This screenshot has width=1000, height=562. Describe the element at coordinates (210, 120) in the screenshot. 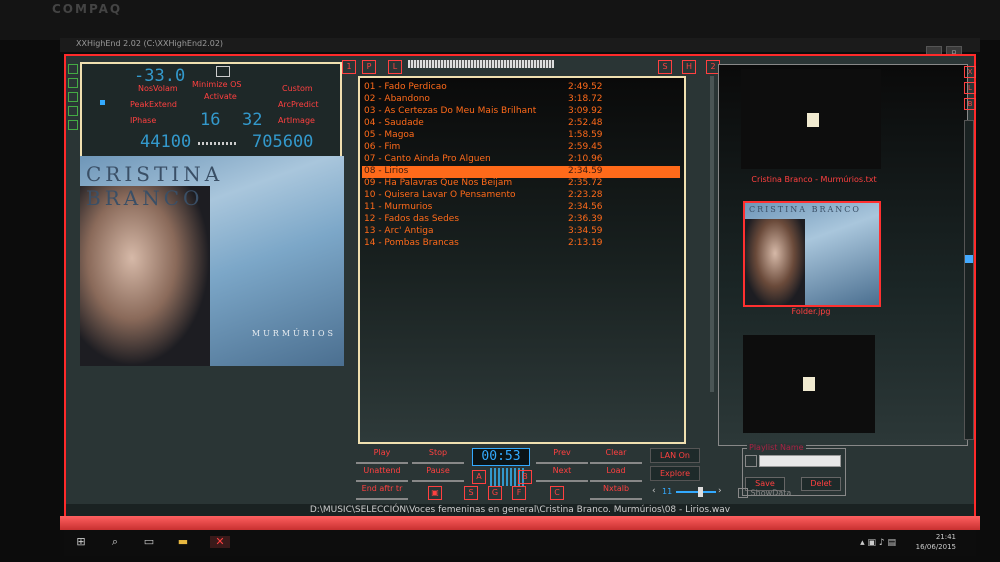

I see `bits-in: 16` at that location.